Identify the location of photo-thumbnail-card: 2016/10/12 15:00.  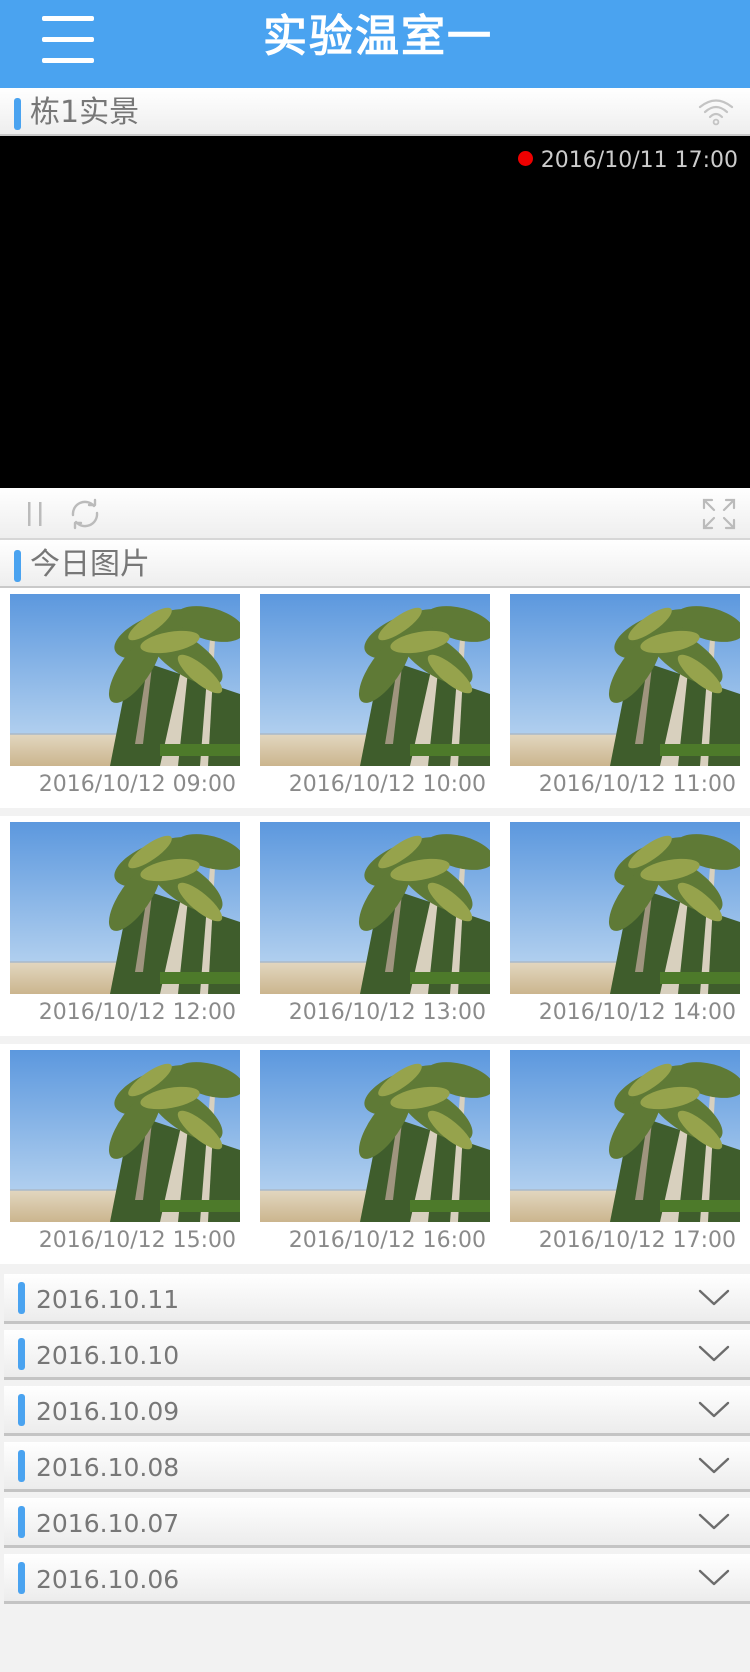
(125, 1154).